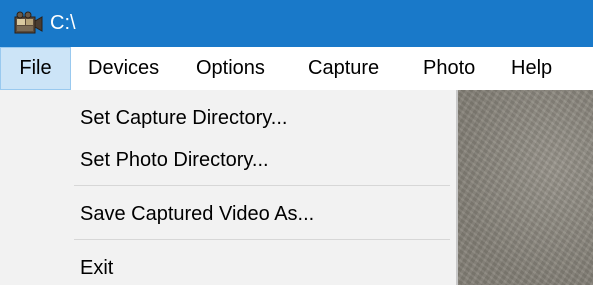 The image size is (593, 285). What do you see at coordinates (531, 68) in the screenshot?
I see `menu-help: Help` at bounding box center [531, 68].